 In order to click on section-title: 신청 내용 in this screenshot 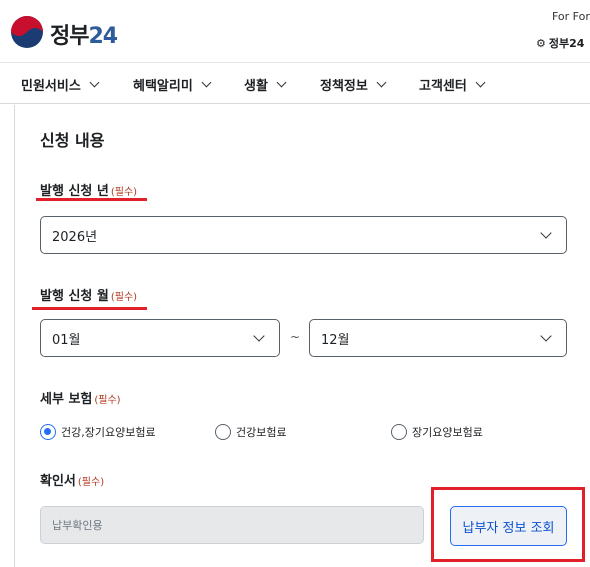, I will do `click(72, 140)`.